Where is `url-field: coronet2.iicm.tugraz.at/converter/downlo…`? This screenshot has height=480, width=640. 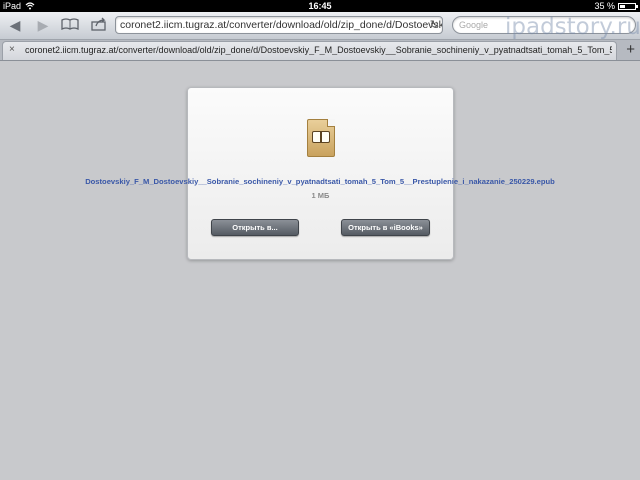
url-field: coronet2.iicm.tugraz.at/converter/downlo… is located at coordinates (279, 25).